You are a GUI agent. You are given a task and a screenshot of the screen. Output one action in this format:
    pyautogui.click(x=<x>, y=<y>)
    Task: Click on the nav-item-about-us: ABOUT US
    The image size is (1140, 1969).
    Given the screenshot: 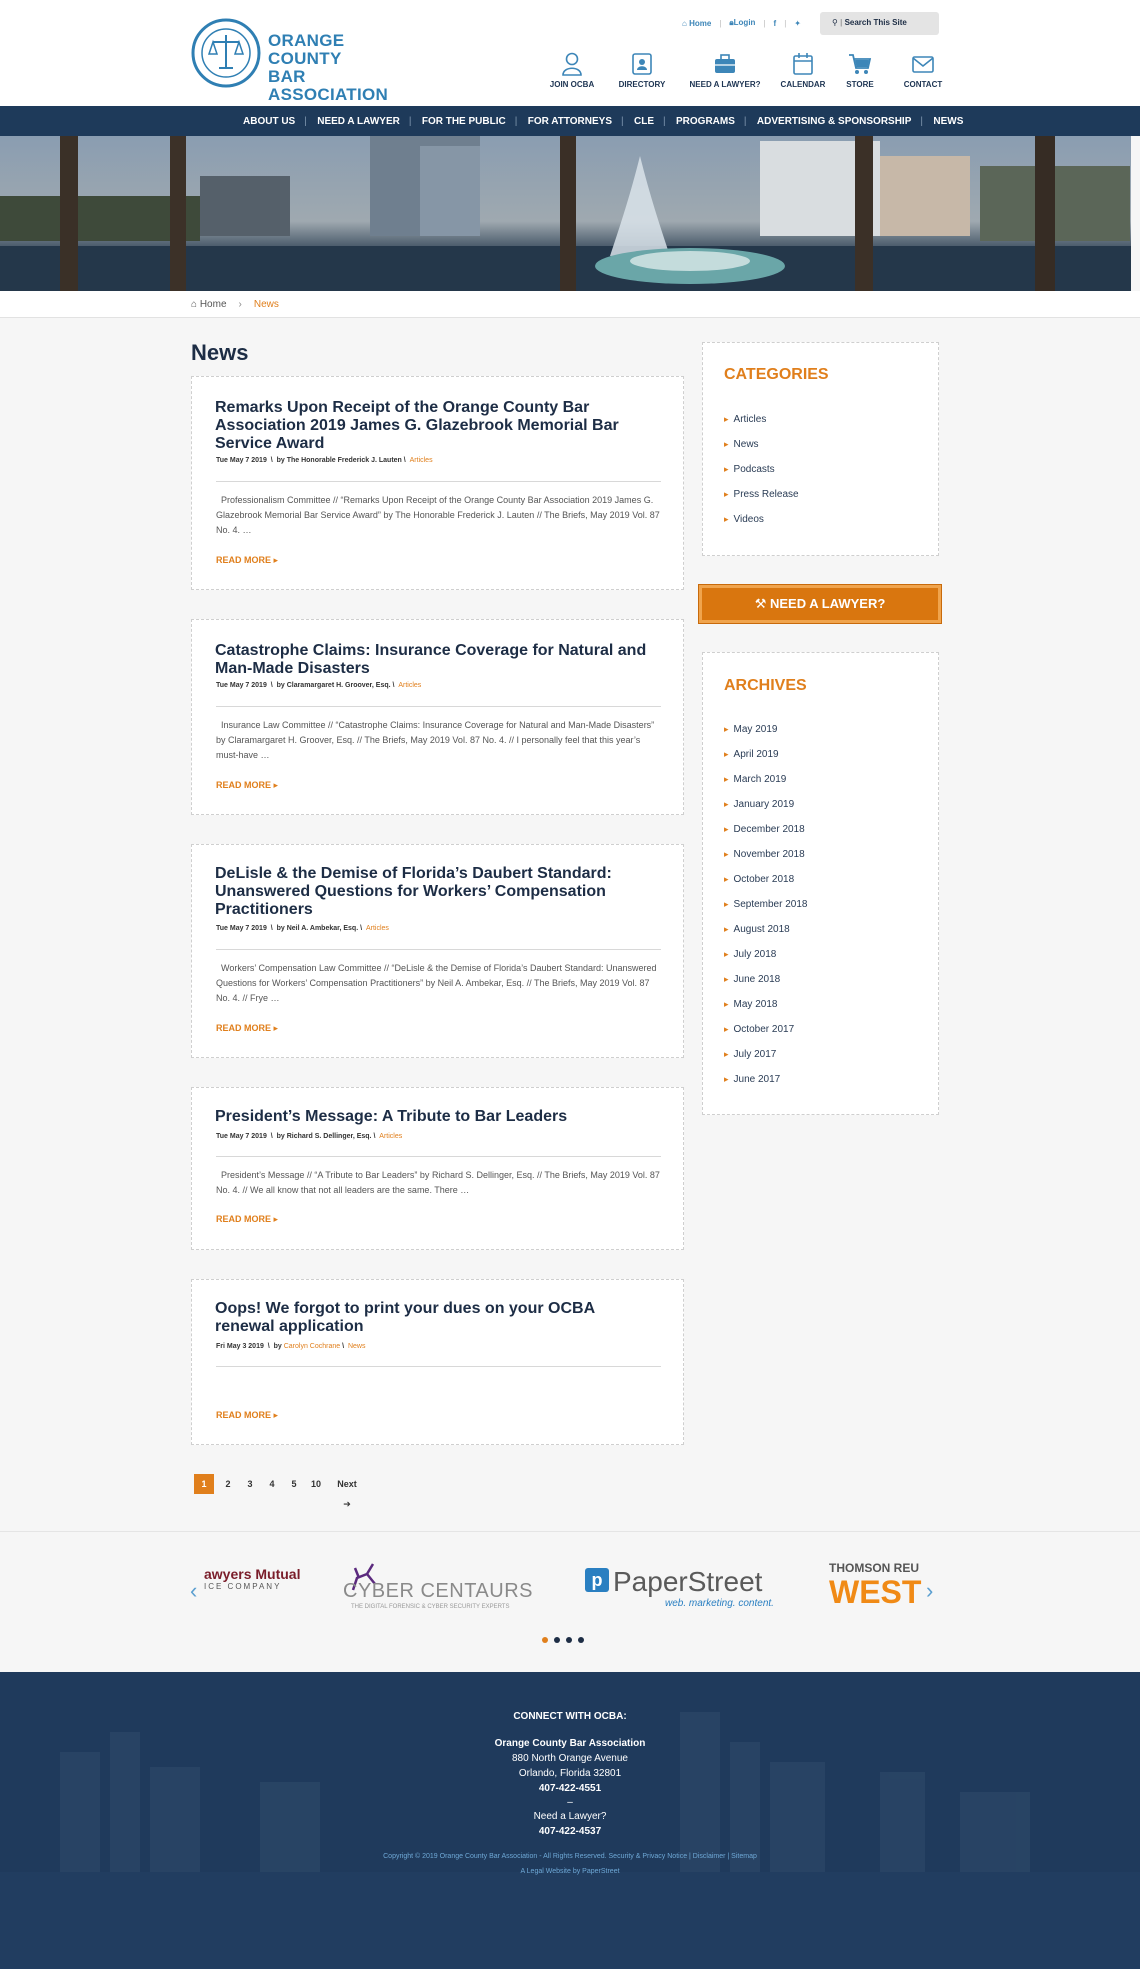 What is the action you would take?
    pyautogui.click(x=269, y=121)
    